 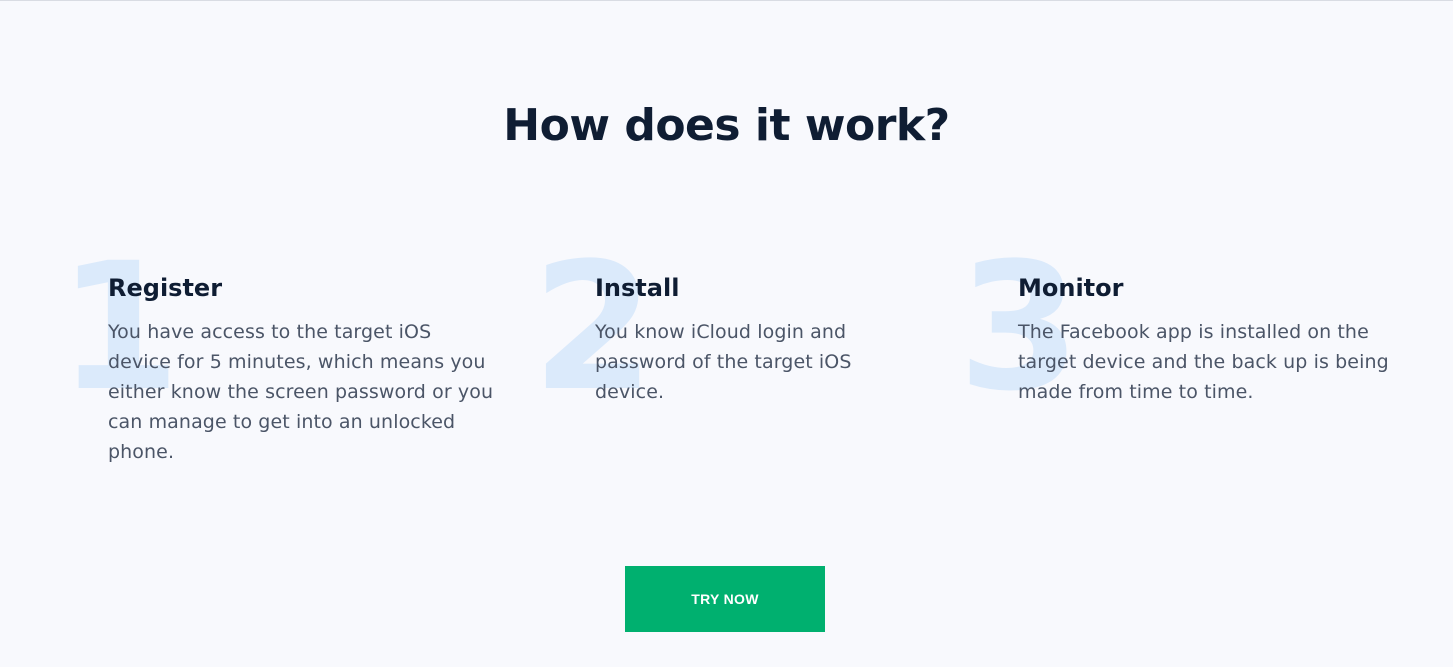 What do you see at coordinates (726, 0) in the screenshot?
I see `top-divider` at bounding box center [726, 0].